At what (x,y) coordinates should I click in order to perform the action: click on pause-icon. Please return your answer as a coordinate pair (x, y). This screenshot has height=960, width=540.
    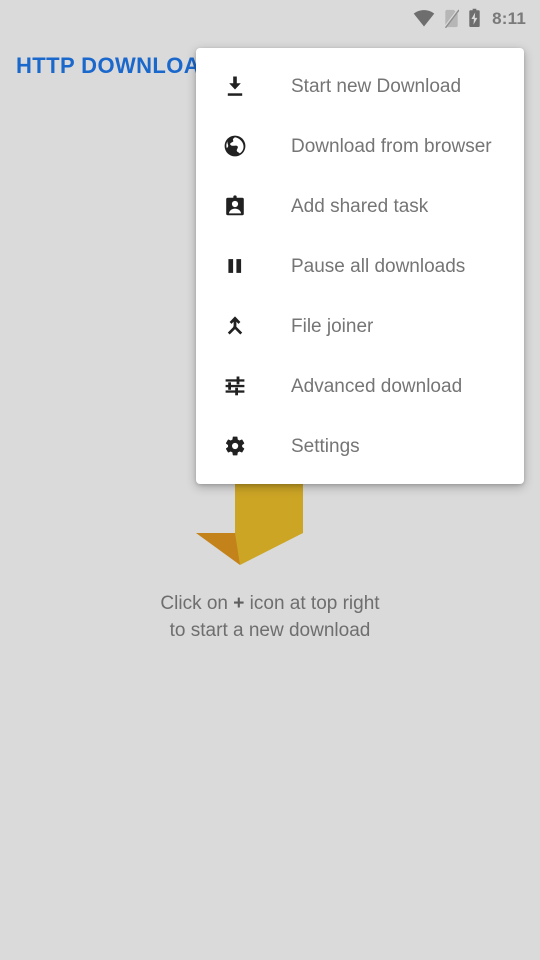
    Looking at the image, I should click on (235, 266).